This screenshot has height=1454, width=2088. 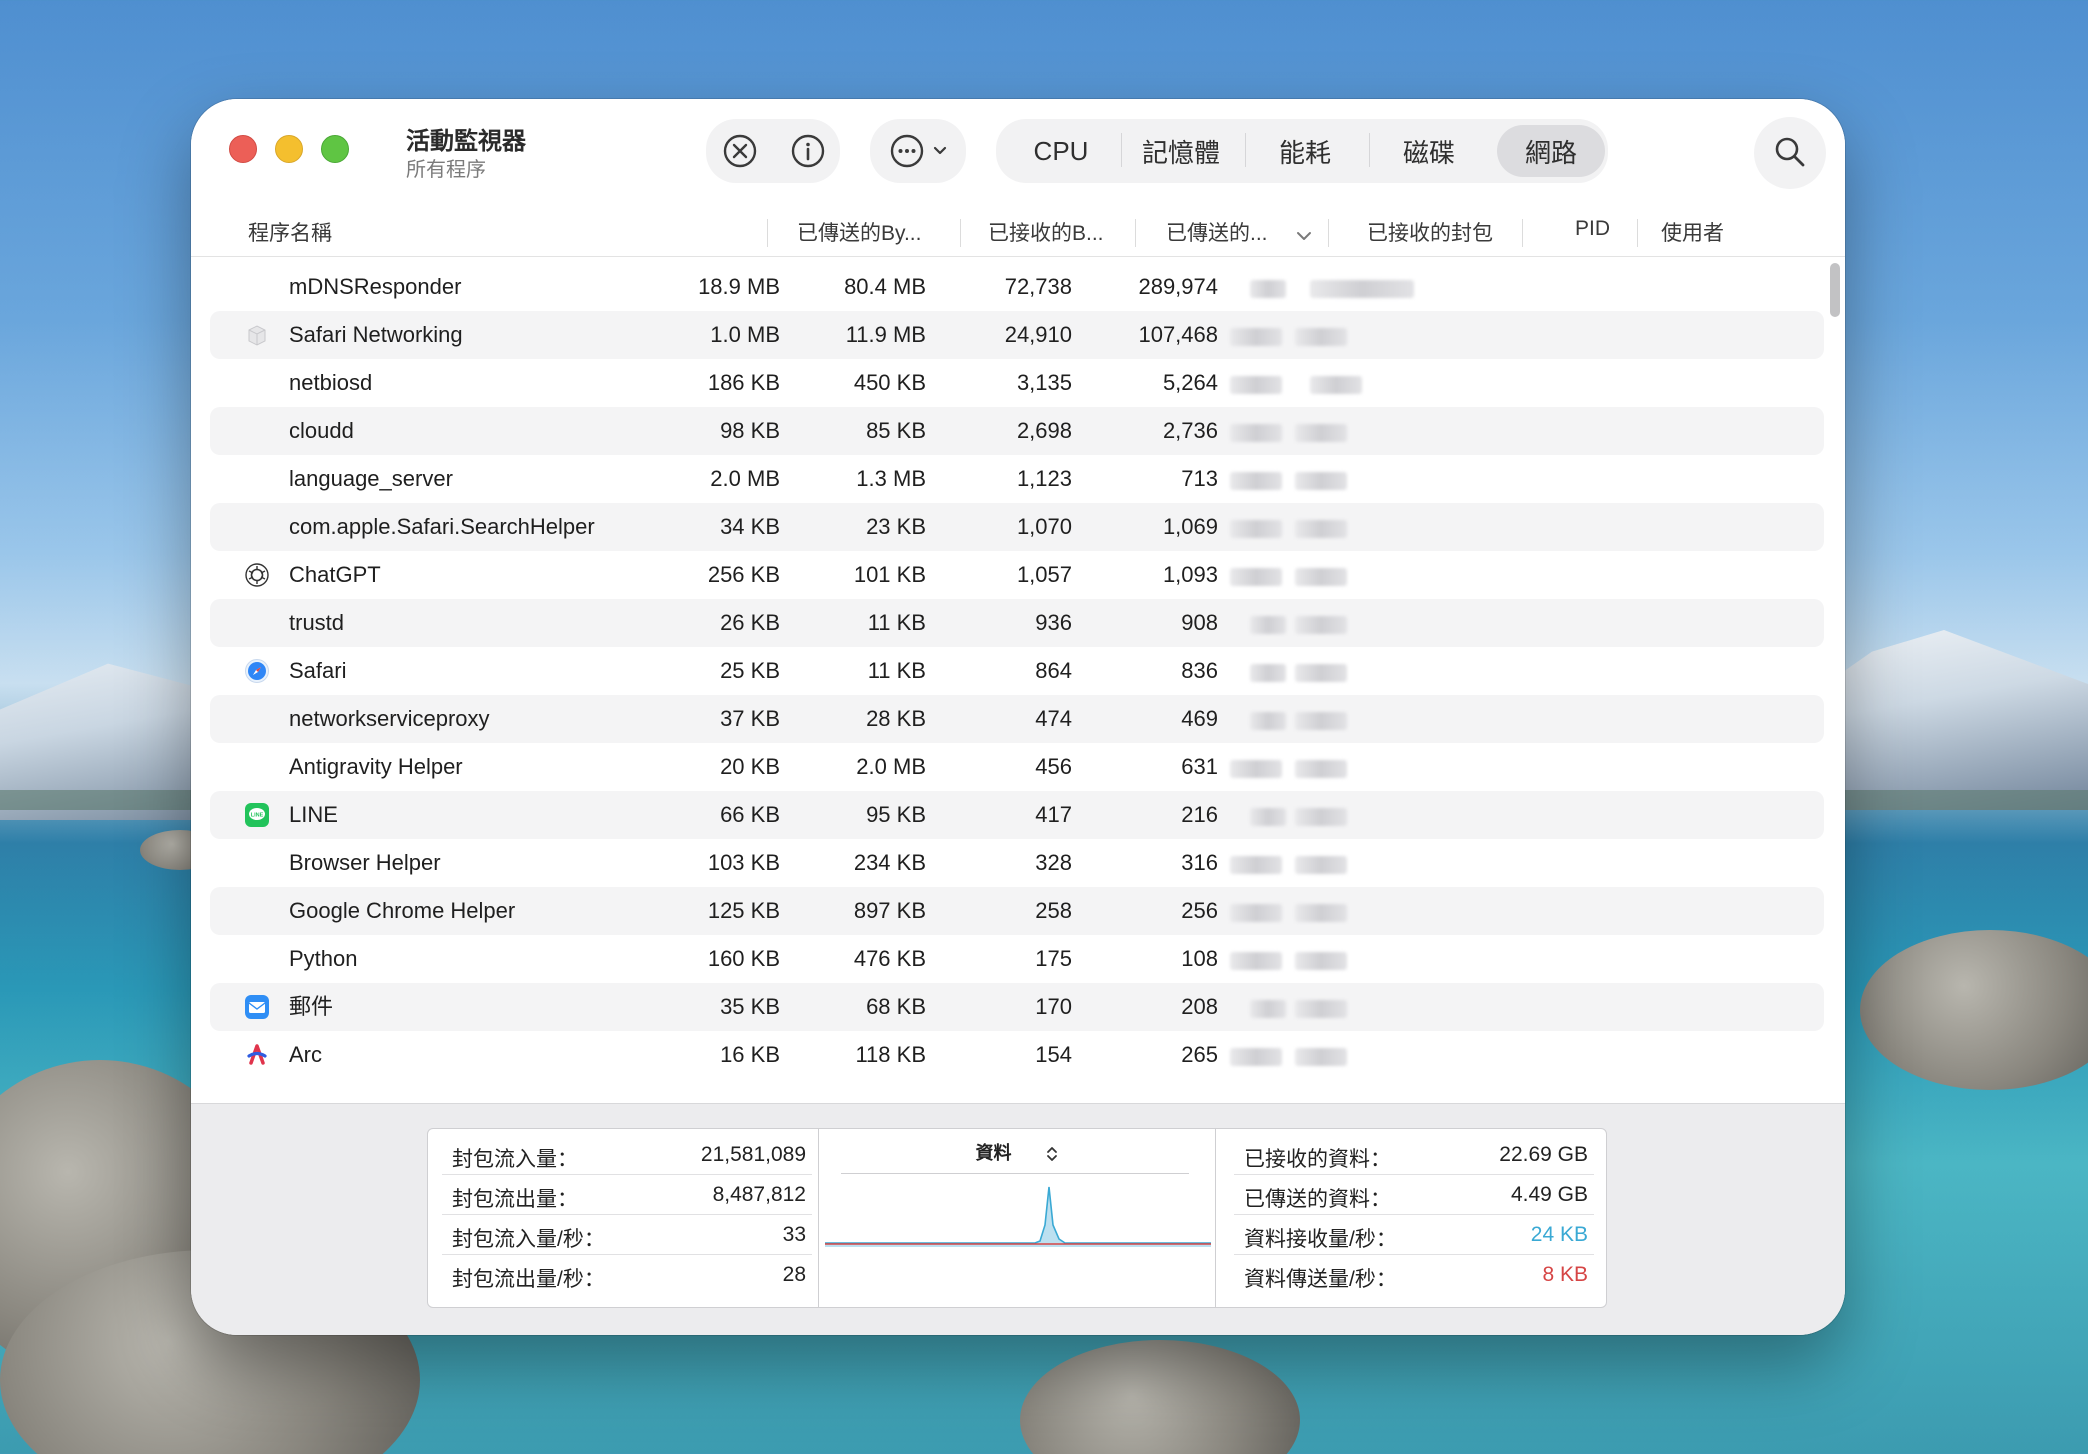 What do you see at coordinates (1543, 1154) in the screenshot?
I see `stat-value-data-received: 22.69 GB` at bounding box center [1543, 1154].